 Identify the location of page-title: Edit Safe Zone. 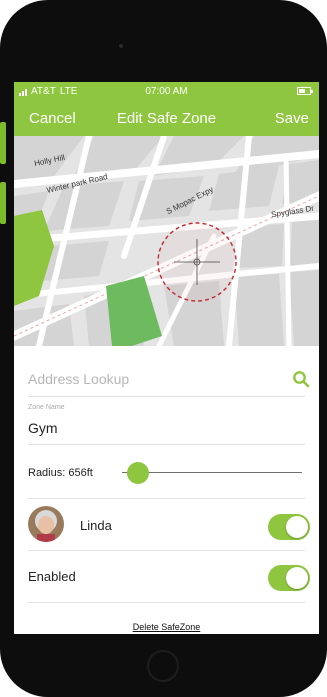
(166, 118).